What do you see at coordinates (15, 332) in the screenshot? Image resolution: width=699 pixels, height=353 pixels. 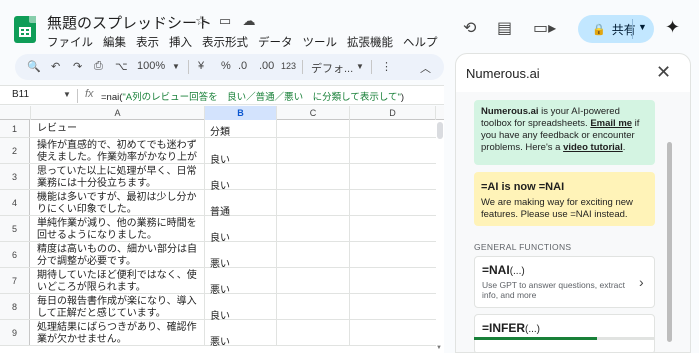 I see `row-header: 9` at bounding box center [15, 332].